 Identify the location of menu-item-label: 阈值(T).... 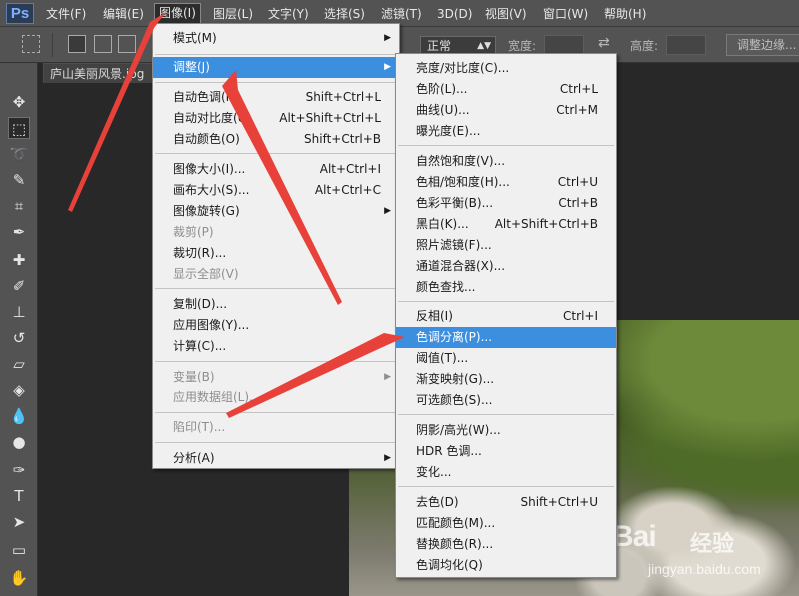
(442, 358).